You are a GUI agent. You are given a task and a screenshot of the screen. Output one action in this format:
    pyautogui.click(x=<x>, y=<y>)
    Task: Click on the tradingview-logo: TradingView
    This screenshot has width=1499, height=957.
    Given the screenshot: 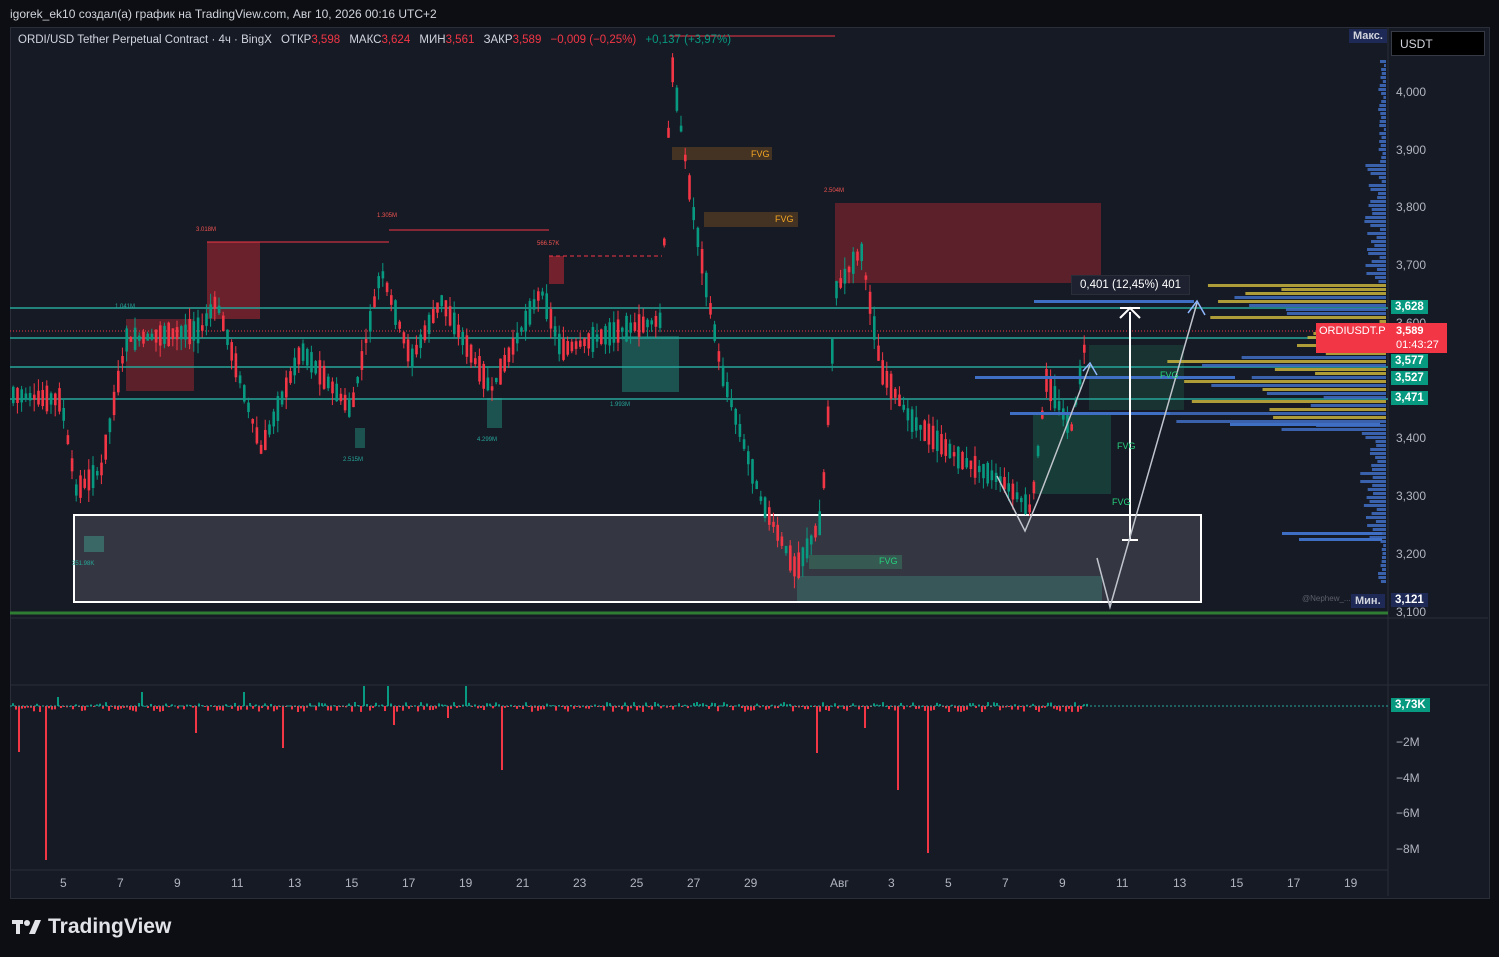 What is the action you would take?
    pyautogui.click(x=91, y=927)
    